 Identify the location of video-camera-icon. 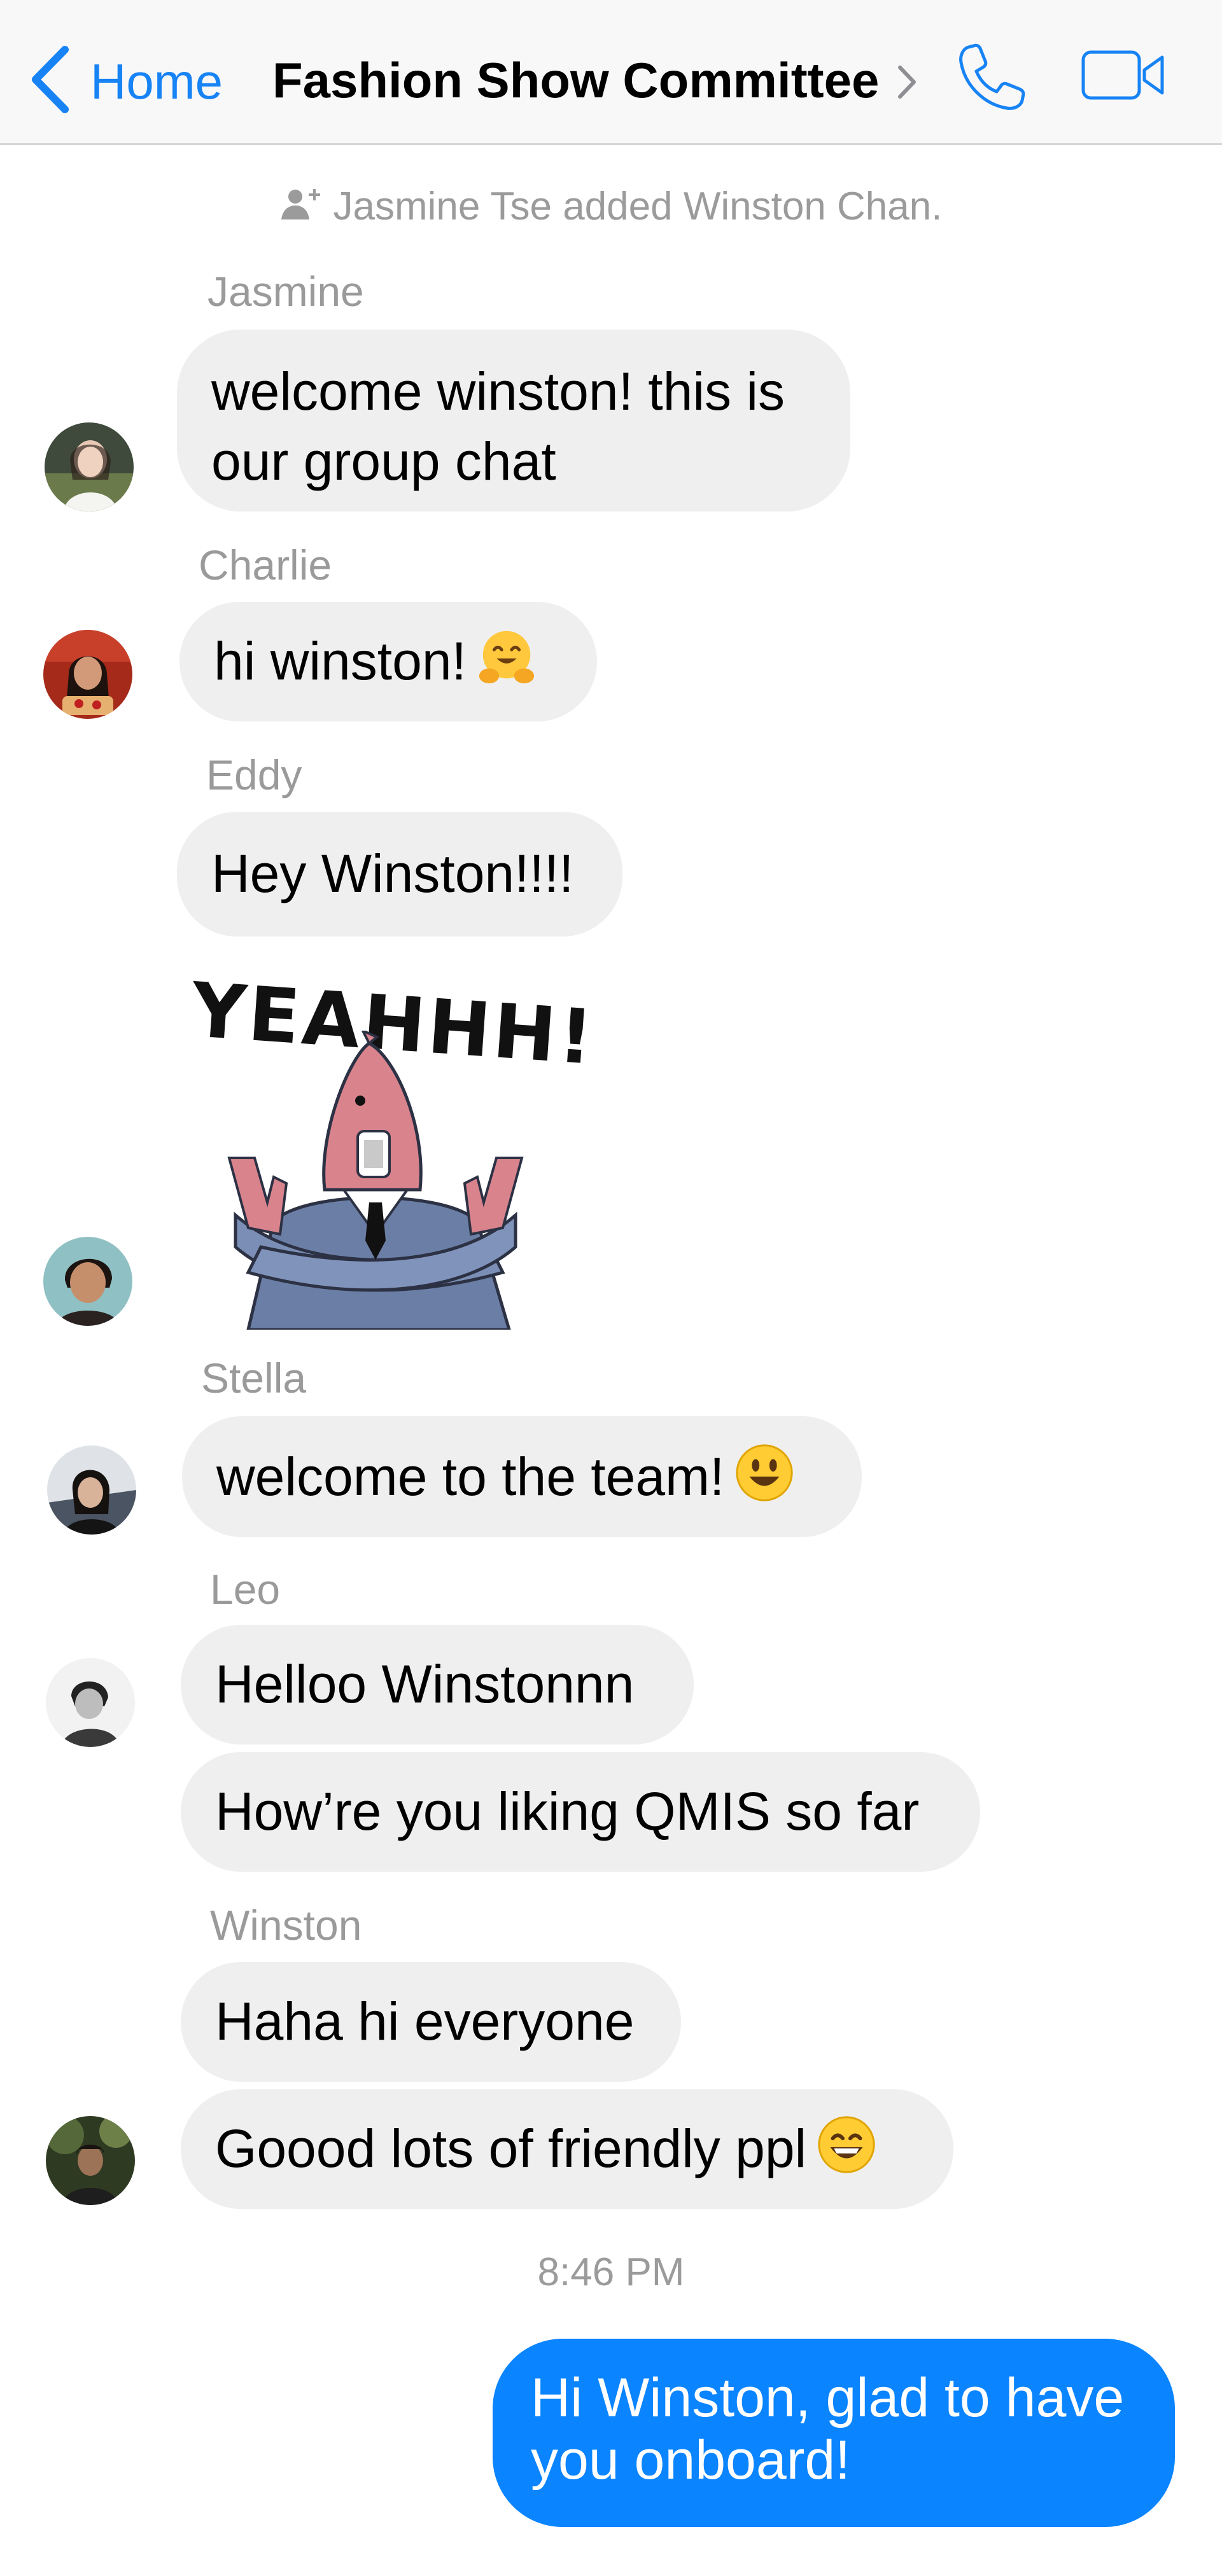
(1123, 75).